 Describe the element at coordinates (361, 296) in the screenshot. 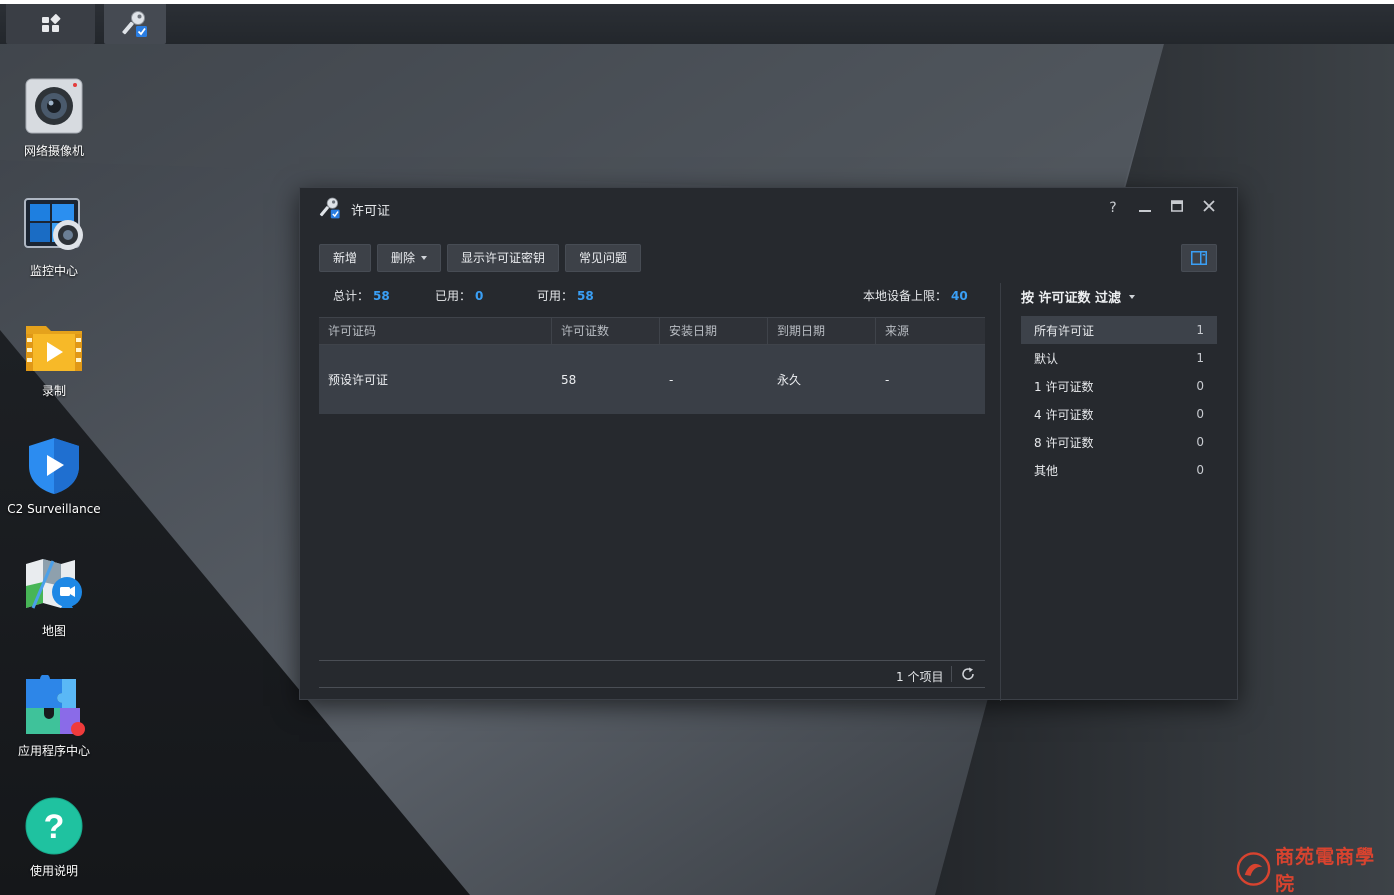

I see `total-stat: 总计： 58` at that location.